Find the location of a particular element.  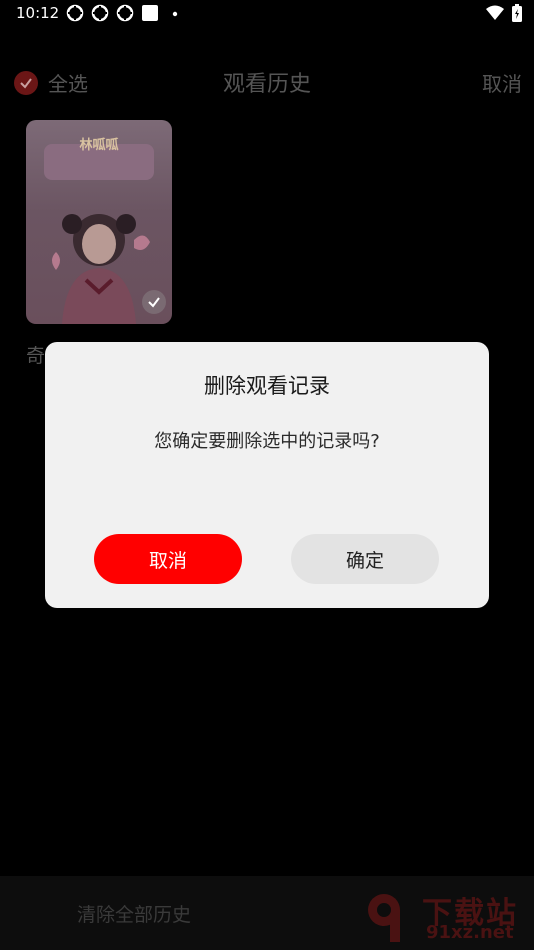

dialog-message: 您确定要删除选中的记录吗? is located at coordinates (267, 441).